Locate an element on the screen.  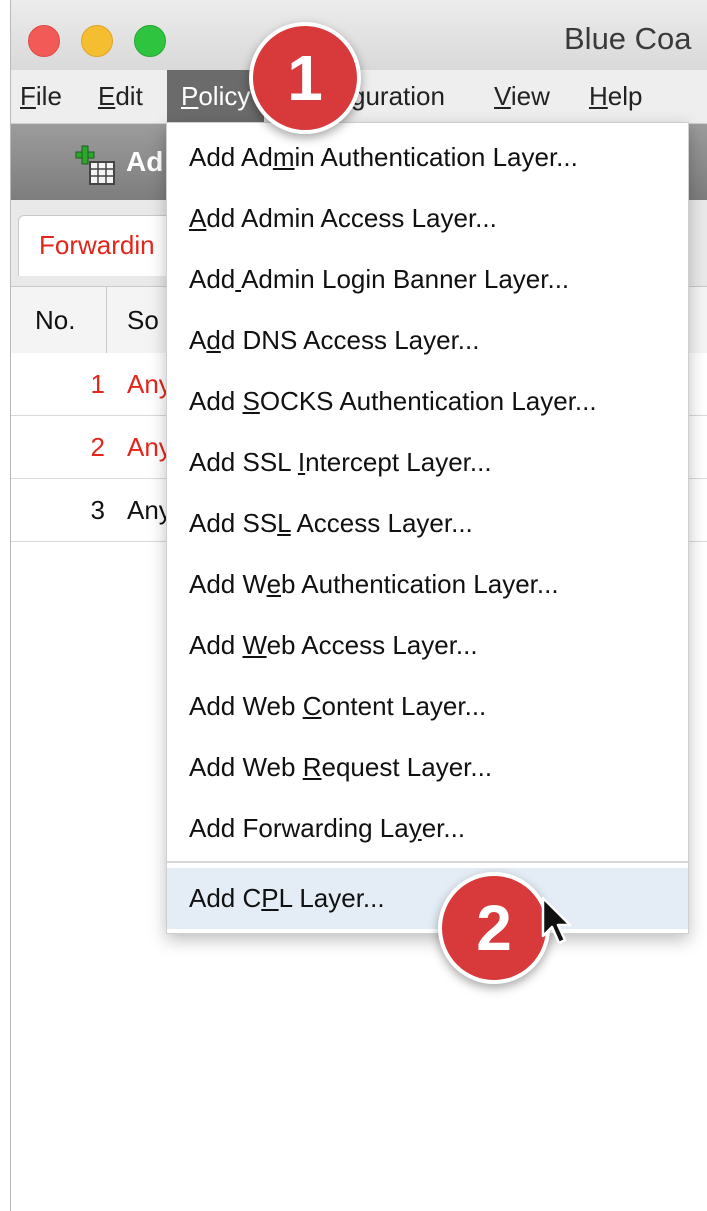
menu-configuration-label: guration is located at coordinates (398, 96).